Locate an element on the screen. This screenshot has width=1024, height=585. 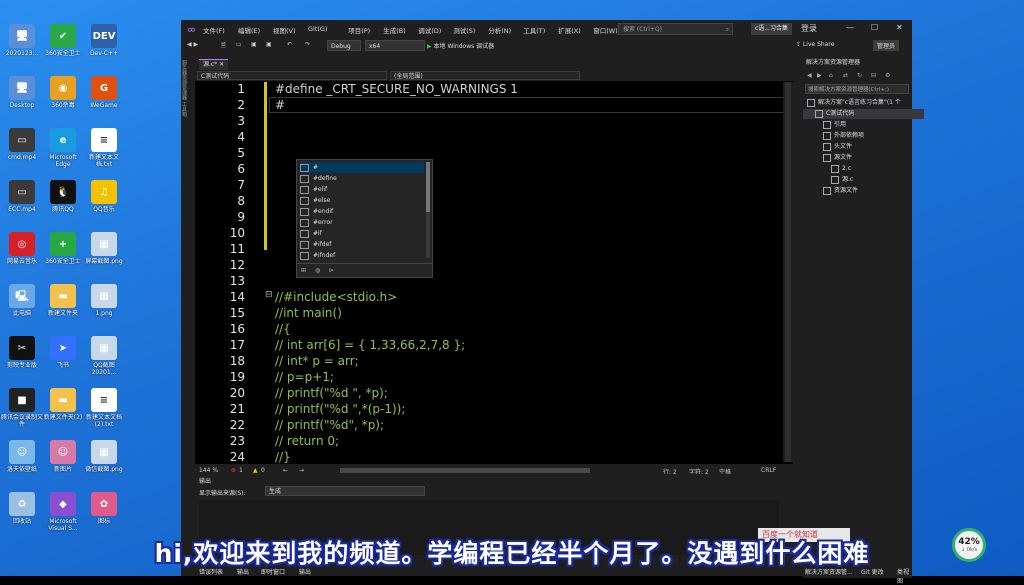
redo-icon: ↷ is located at coordinates (307, 44).